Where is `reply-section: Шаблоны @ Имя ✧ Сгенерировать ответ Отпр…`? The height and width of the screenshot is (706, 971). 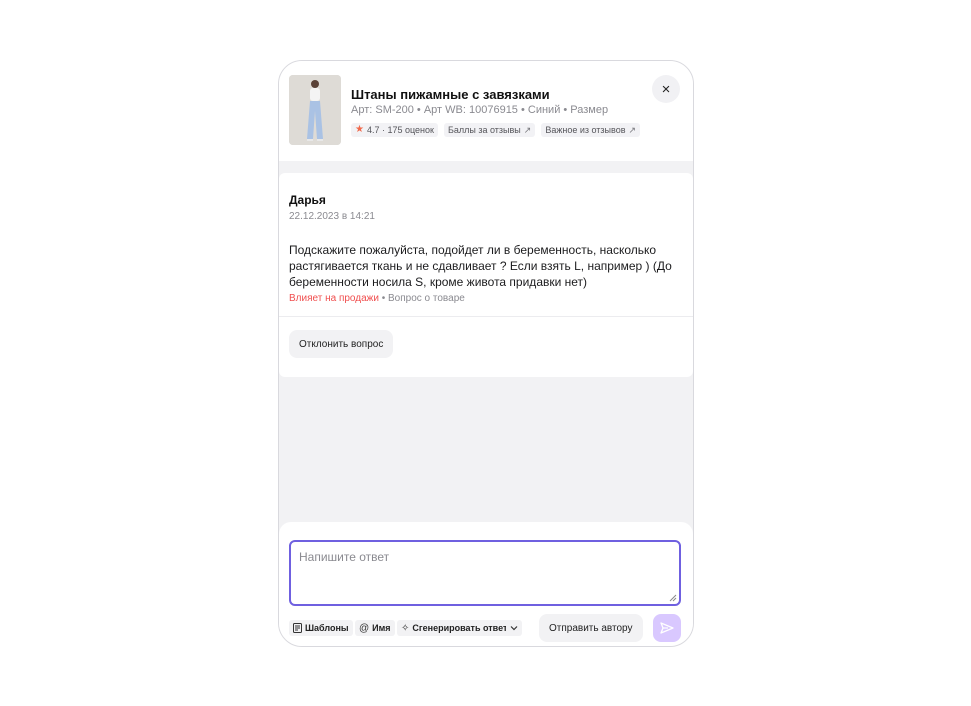 reply-section: Шаблоны @ Имя ✧ Сгенерировать ответ Отпр… is located at coordinates (486, 584).